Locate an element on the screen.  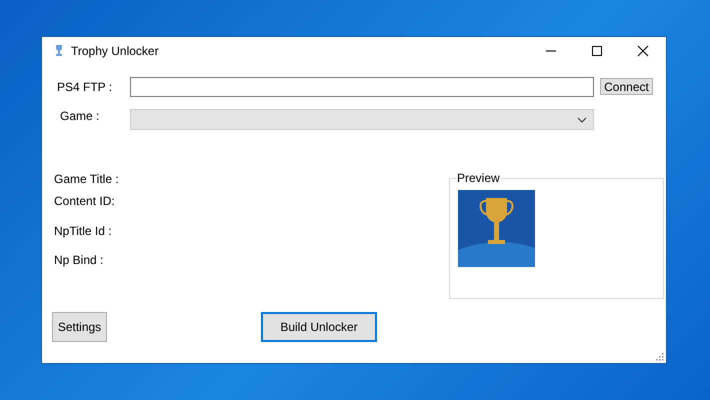
build-unlocker-button: Build Unlocker is located at coordinates (319, 327).